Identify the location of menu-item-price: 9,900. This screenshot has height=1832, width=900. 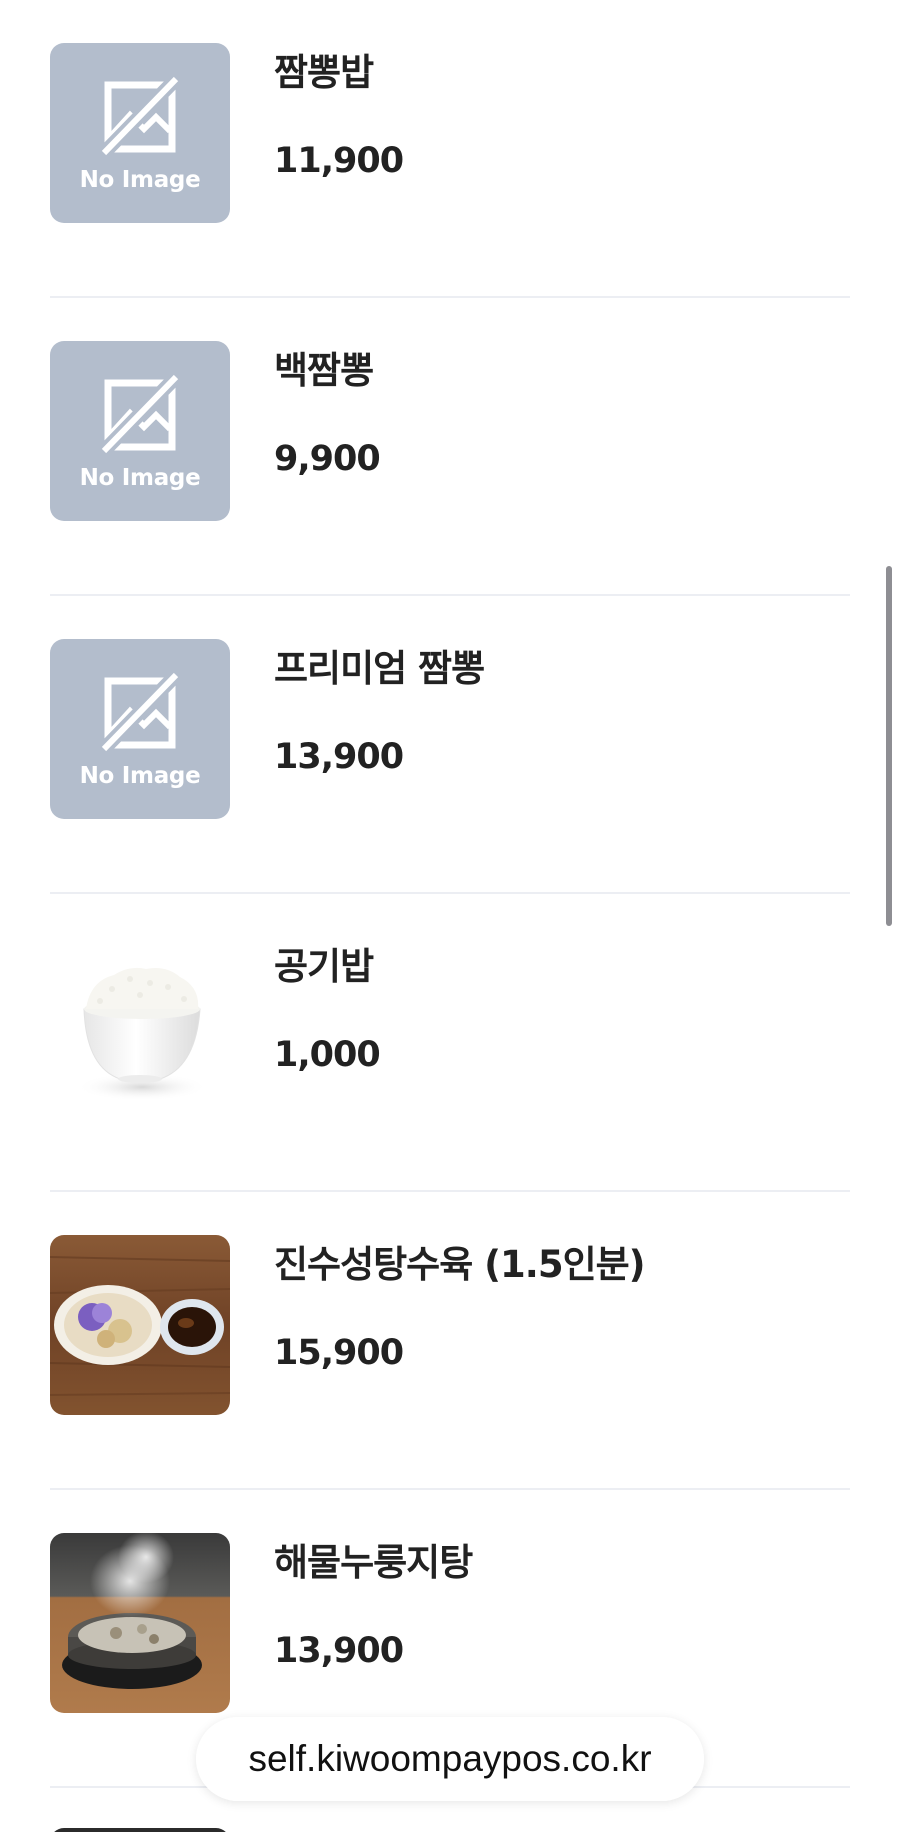
(327, 459).